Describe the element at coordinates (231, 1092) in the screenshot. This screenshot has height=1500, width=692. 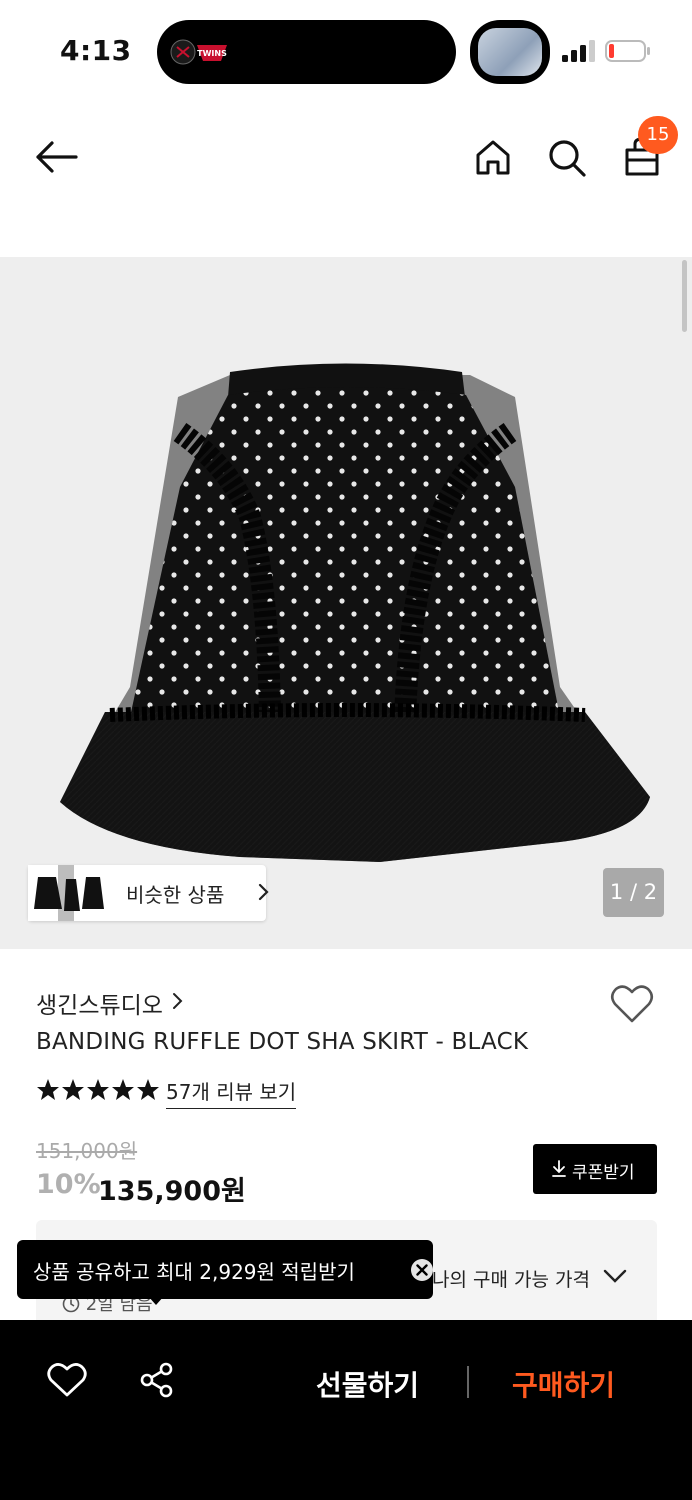
I see `reviews-link: 57개 리뷰 보기` at that location.